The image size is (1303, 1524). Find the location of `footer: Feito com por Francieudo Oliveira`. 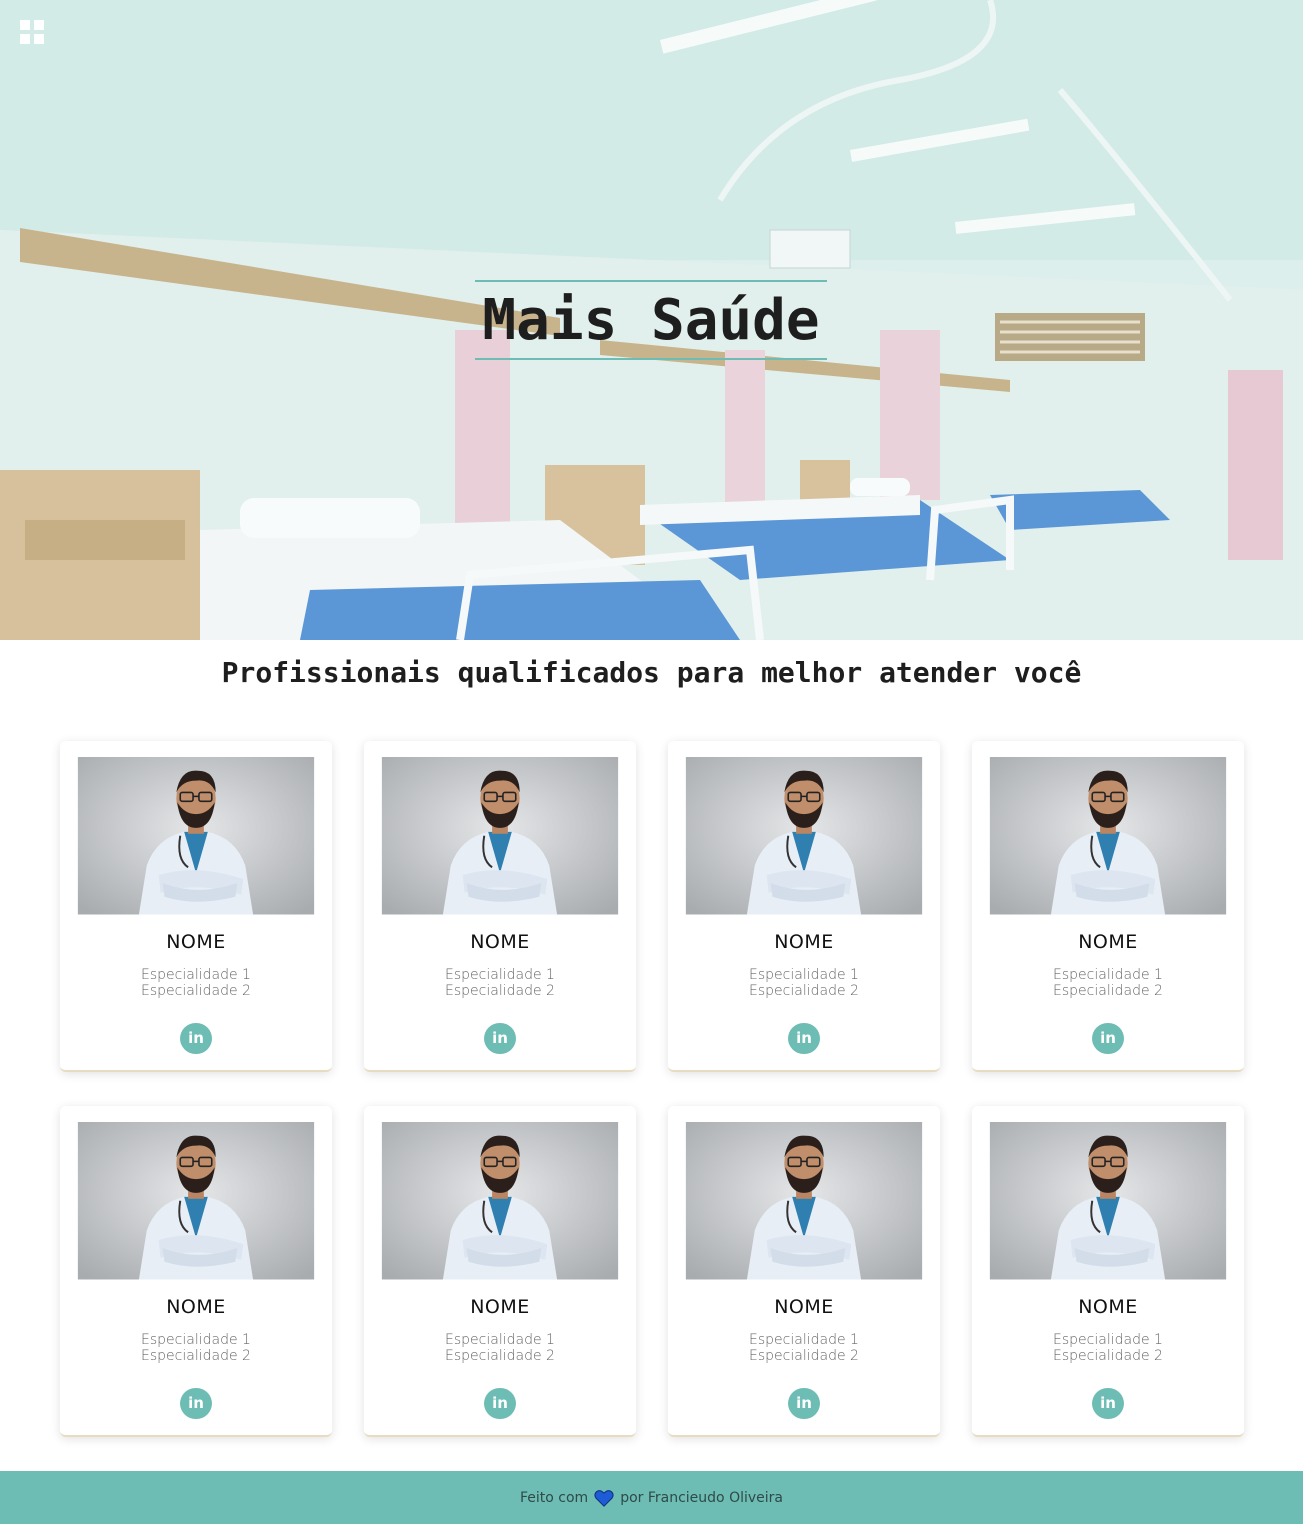

footer: Feito com por Francieudo Oliveira is located at coordinates (651, 1497).